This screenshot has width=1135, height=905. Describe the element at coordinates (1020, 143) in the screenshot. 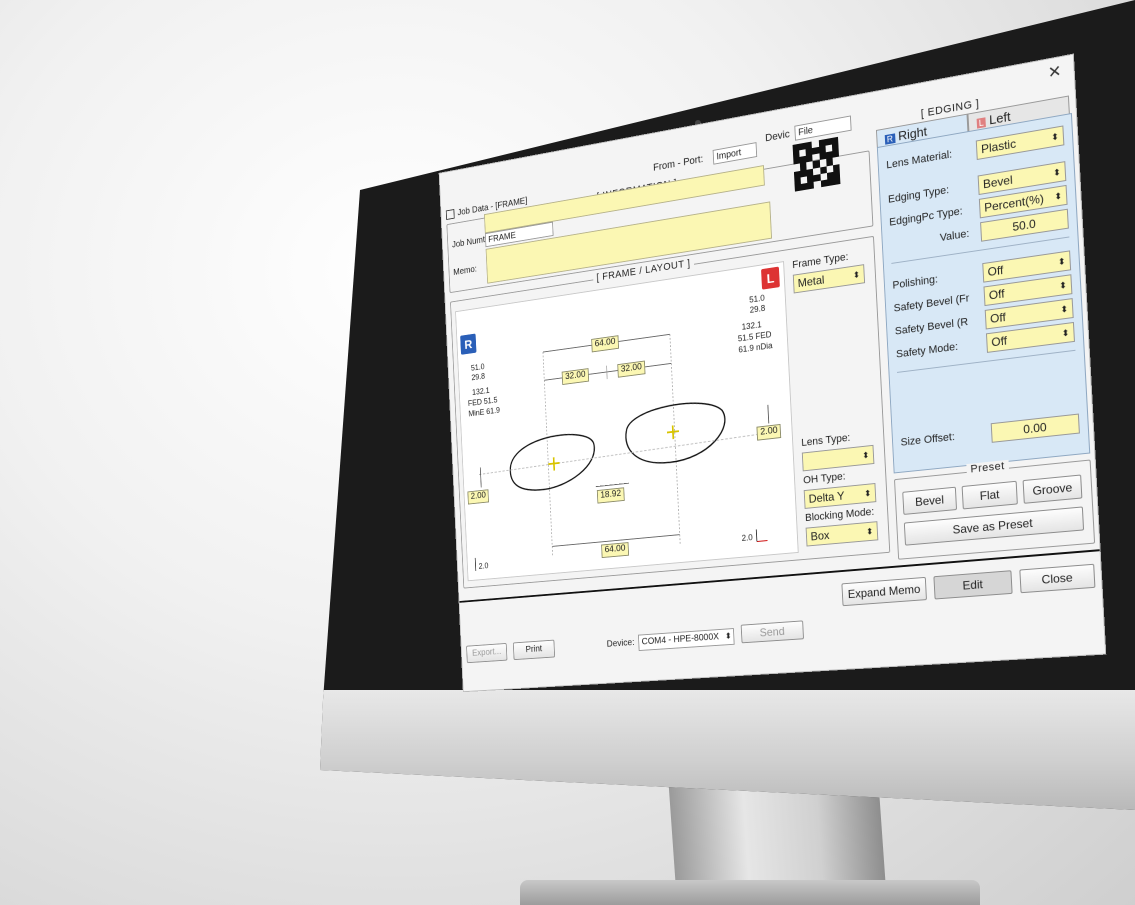

I see `lens-material-select: Plastic ⬍` at that location.